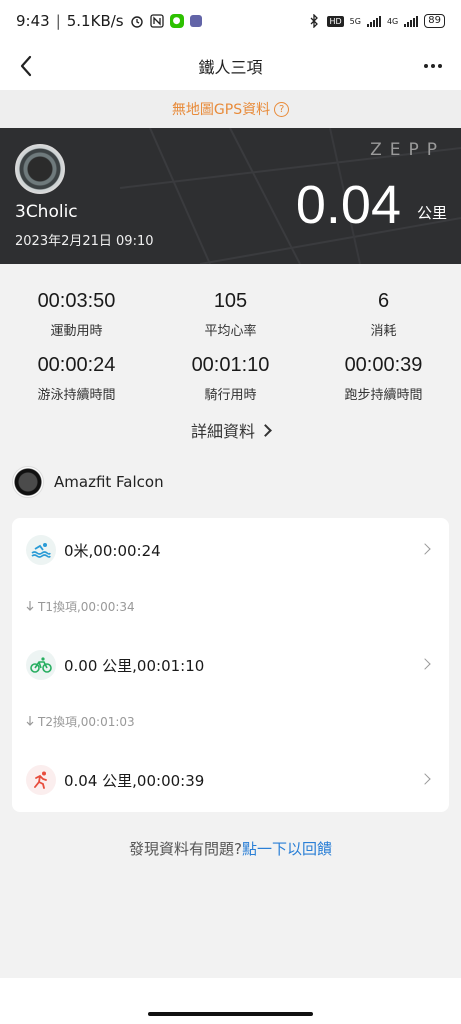  What do you see at coordinates (76, 314) in the screenshot?
I see `stat-workout-time: 00:03:50 運動用時` at bounding box center [76, 314].